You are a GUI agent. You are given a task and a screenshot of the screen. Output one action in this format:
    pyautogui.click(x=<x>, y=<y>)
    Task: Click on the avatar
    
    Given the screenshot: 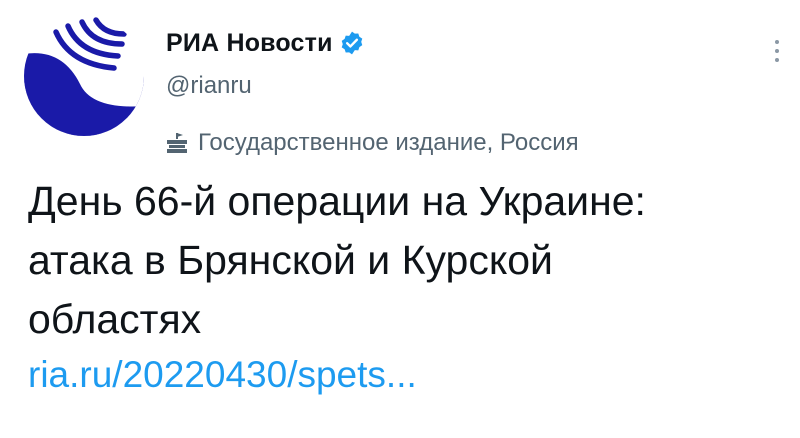 What is the action you would take?
    pyautogui.click(x=84, y=76)
    